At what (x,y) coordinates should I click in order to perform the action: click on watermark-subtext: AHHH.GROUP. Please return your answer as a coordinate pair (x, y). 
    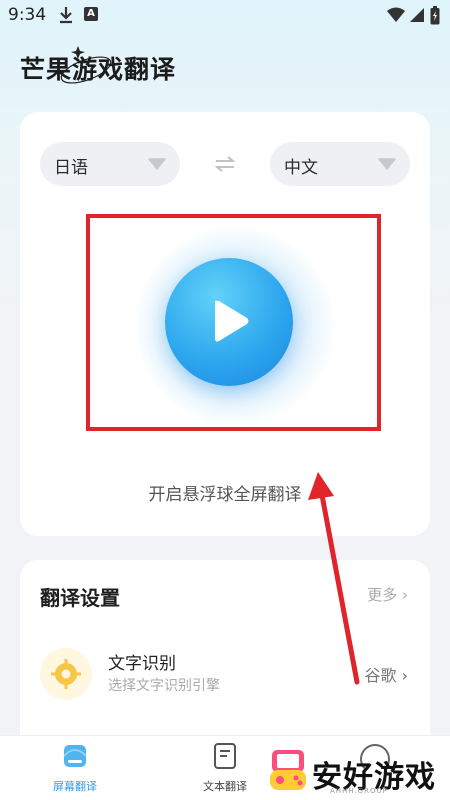
    Looking at the image, I should click on (359, 791).